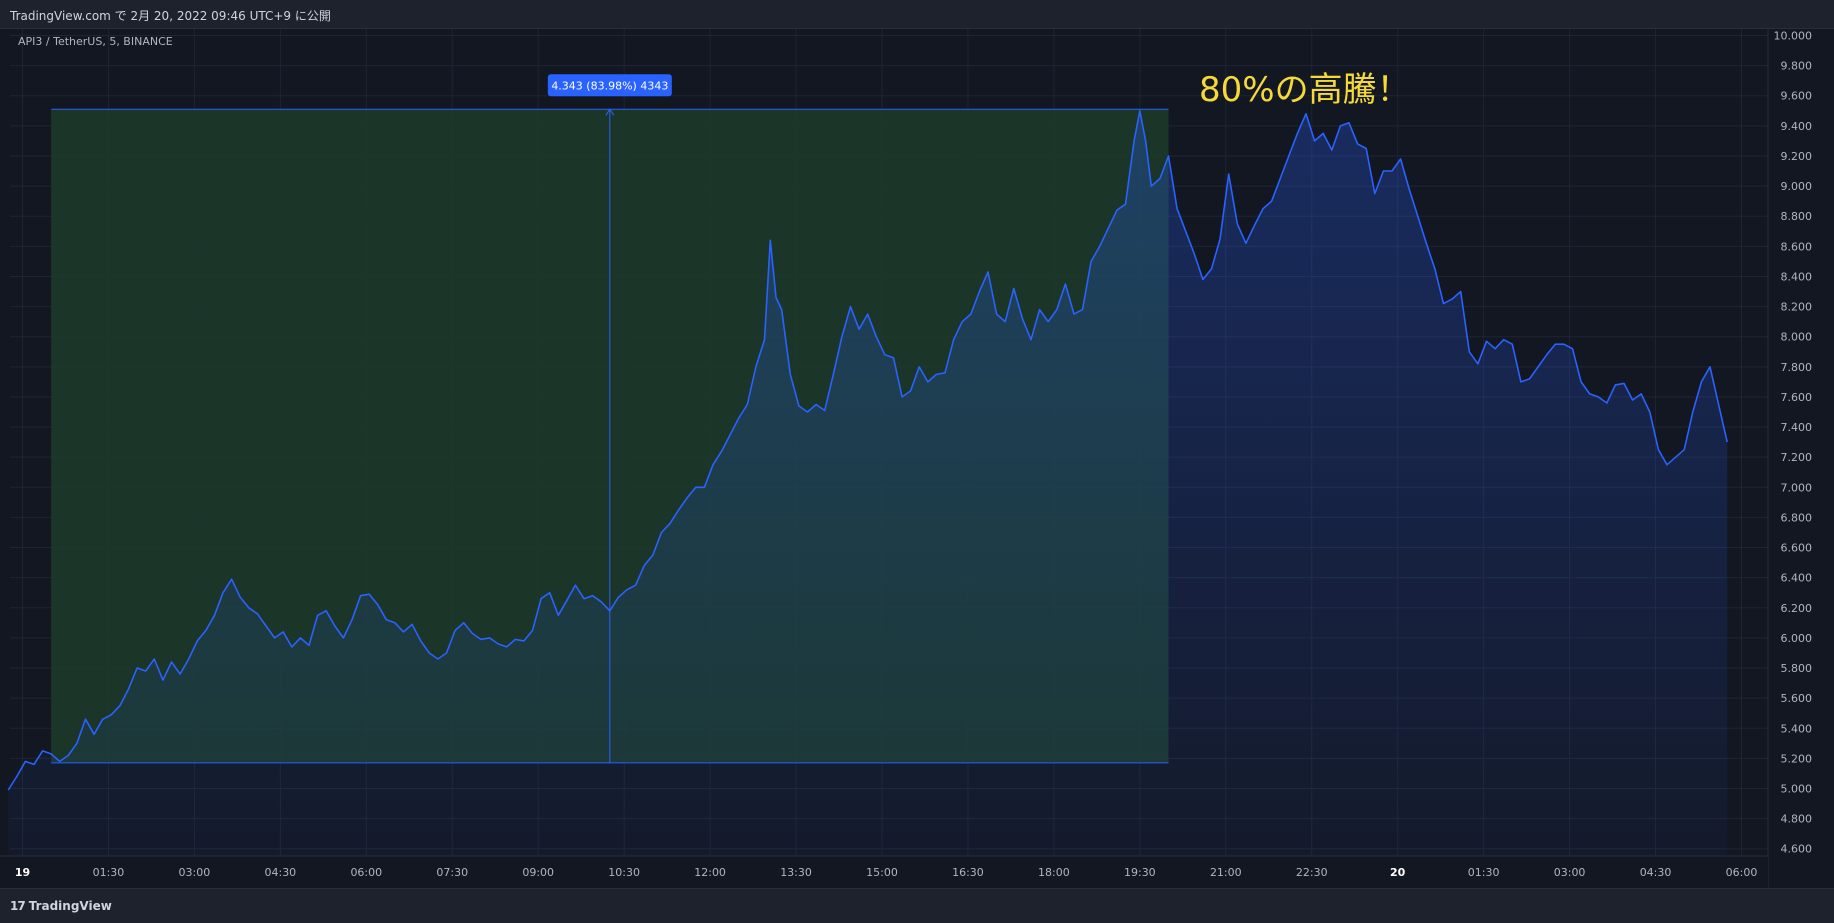 This screenshot has width=1834, height=923. I want to click on time-tick-label: 16:30, so click(968, 872).